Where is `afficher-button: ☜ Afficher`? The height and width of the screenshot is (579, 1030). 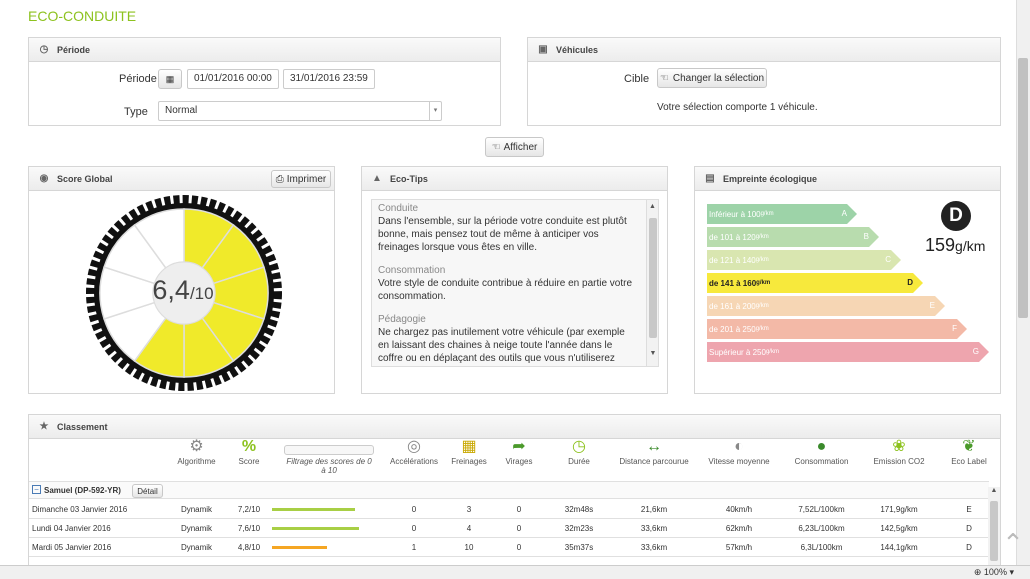 afficher-button: ☜ Afficher is located at coordinates (514, 147).